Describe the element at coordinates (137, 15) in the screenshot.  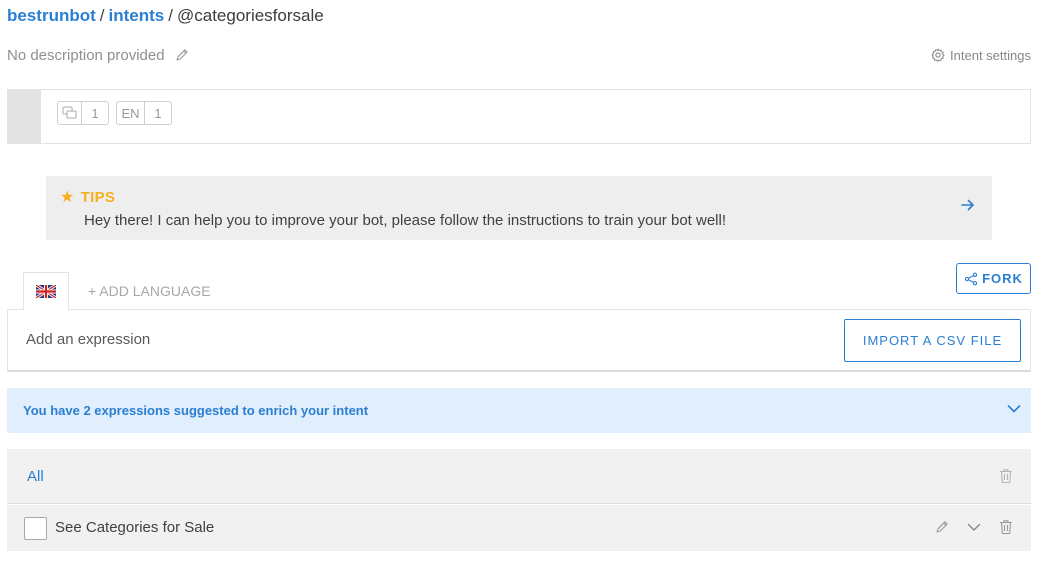
I see `breadcrumb-intents-link: intents` at that location.